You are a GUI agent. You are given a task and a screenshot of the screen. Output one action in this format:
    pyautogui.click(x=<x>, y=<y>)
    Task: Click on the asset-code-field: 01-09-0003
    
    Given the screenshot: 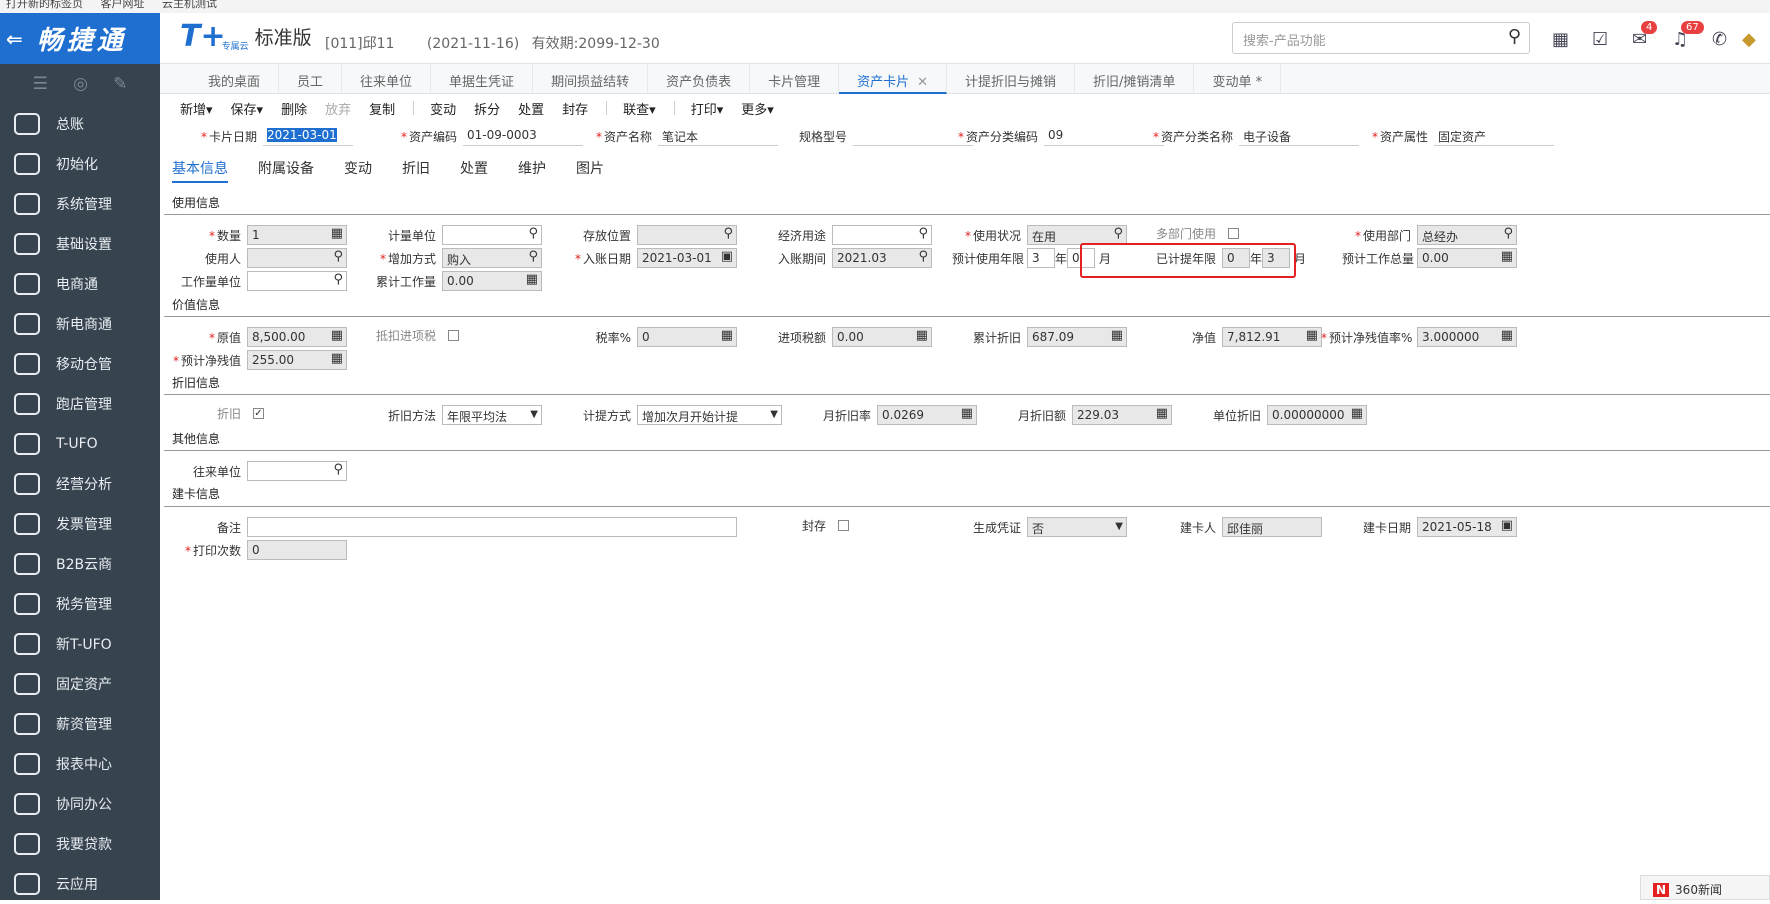 What is the action you would take?
    pyautogui.click(x=523, y=136)
    